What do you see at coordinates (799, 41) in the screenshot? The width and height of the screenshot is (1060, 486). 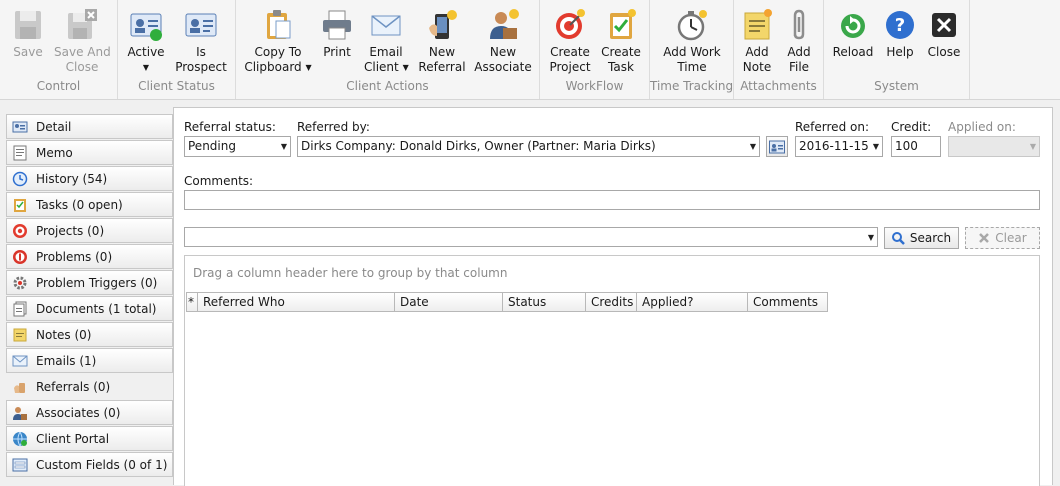 I see `add-file-button: Add File` at bounding box center [799, 41].